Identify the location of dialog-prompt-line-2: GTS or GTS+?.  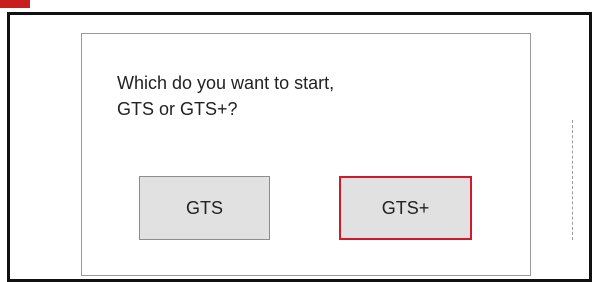
(177, 109).